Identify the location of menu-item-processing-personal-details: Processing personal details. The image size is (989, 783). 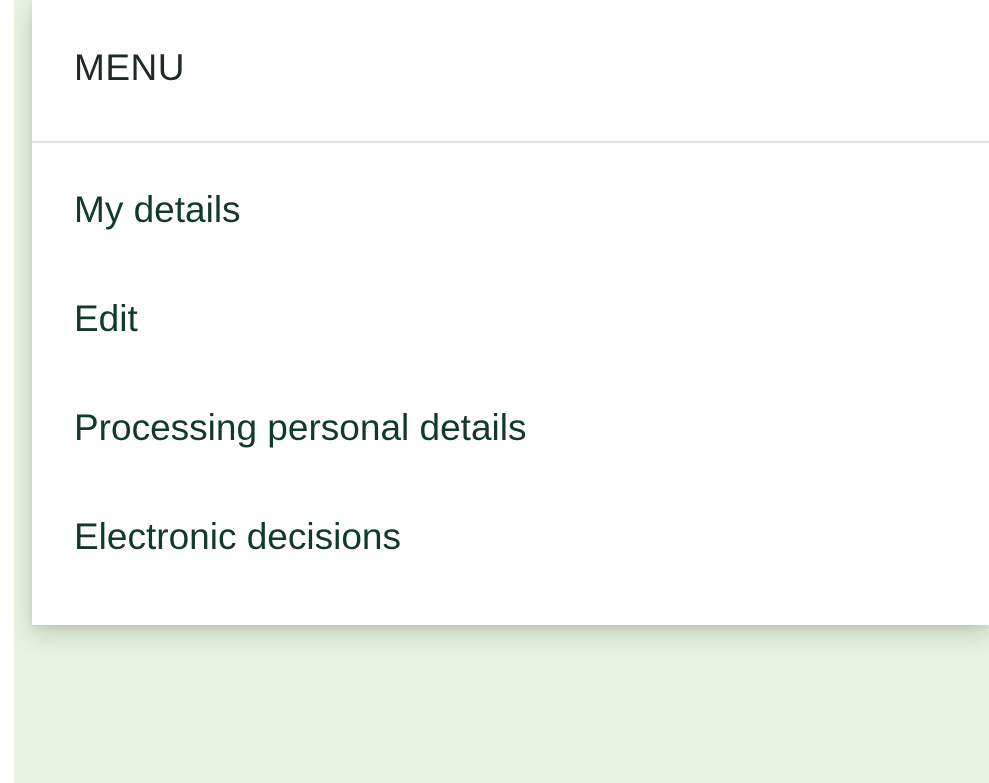
(510, 440).